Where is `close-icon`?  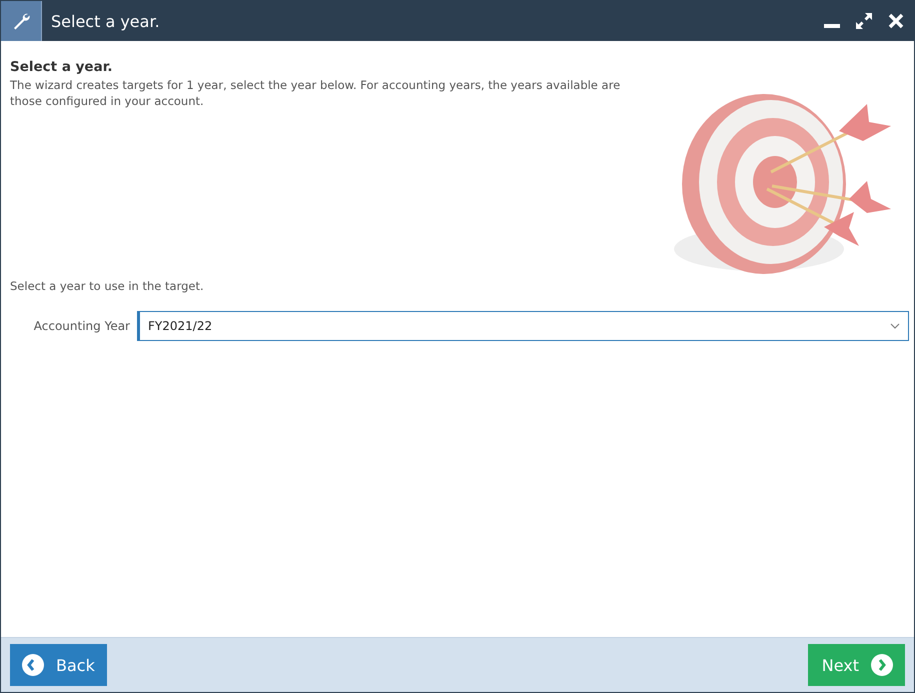 close-icon is located at coordinates (896, 21).